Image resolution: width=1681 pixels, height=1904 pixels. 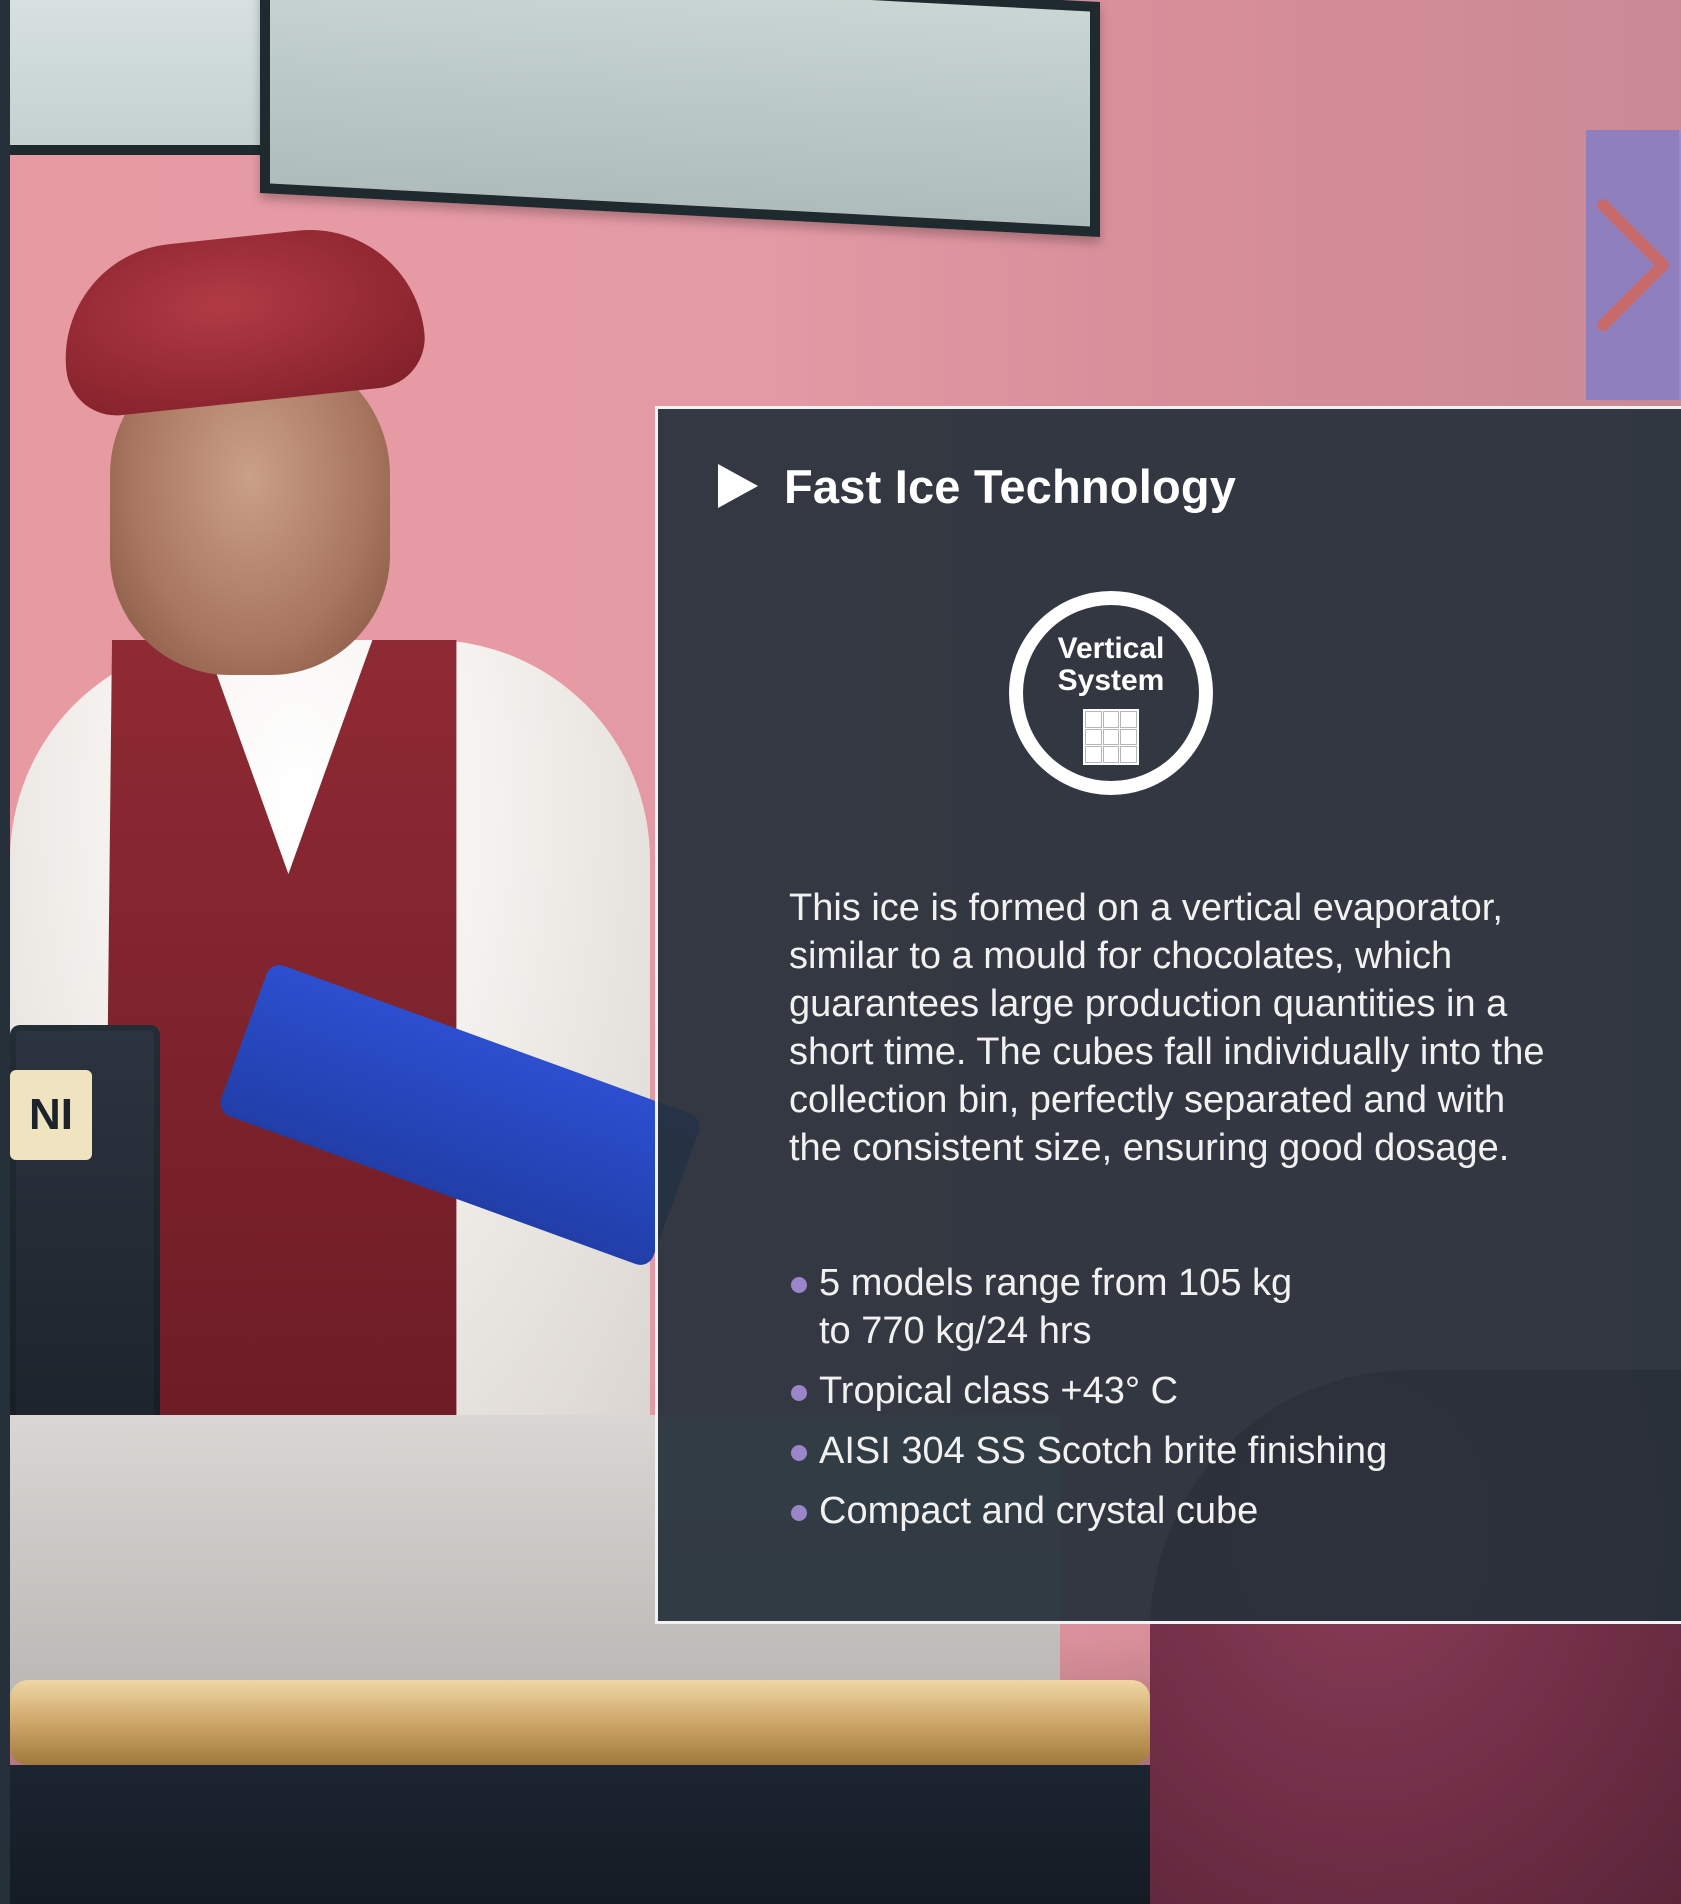 I want to click on play-triangle-icon, so click(x=738, y=486).